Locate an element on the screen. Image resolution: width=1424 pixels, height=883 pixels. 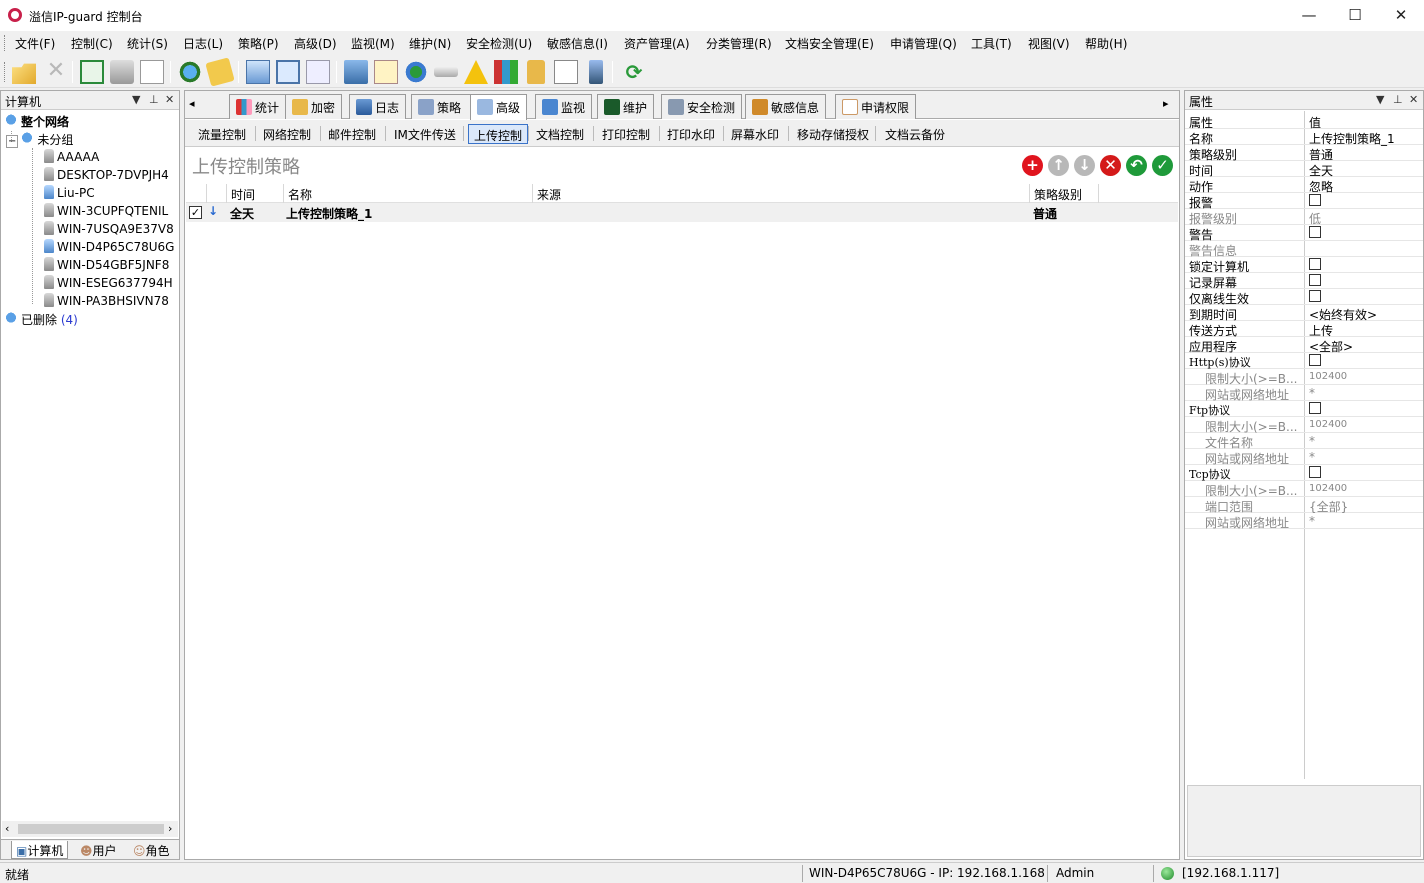
globe-user-icon is located at coordinates (190, 72).